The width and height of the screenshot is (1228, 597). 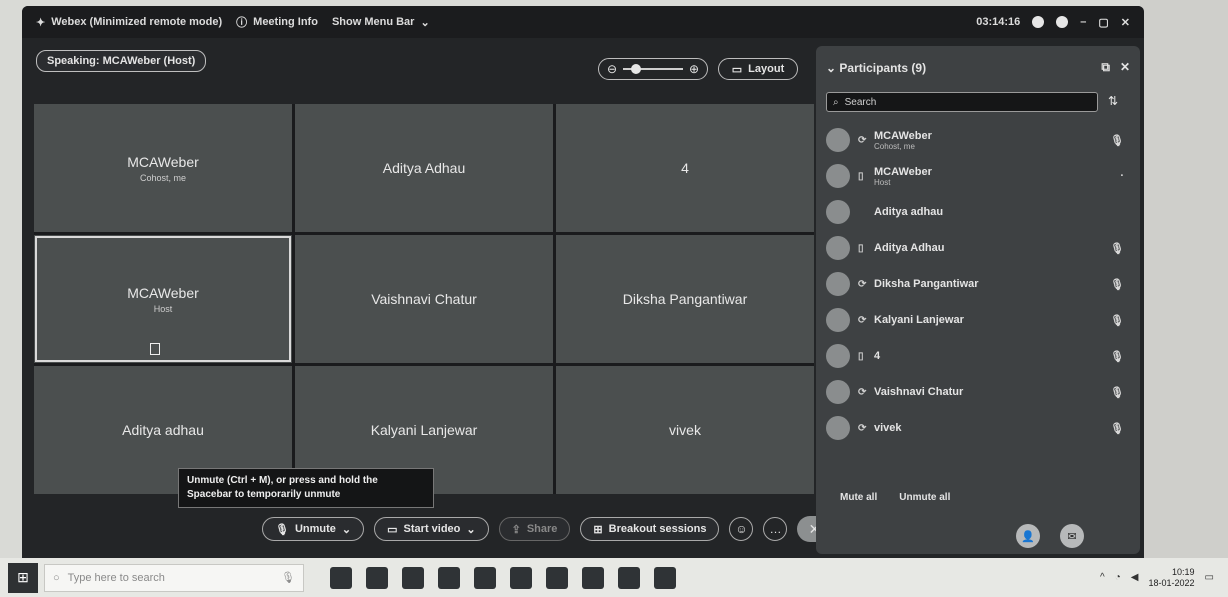 I want to click on zoom-slider-knob, so click(x=636, y=69).